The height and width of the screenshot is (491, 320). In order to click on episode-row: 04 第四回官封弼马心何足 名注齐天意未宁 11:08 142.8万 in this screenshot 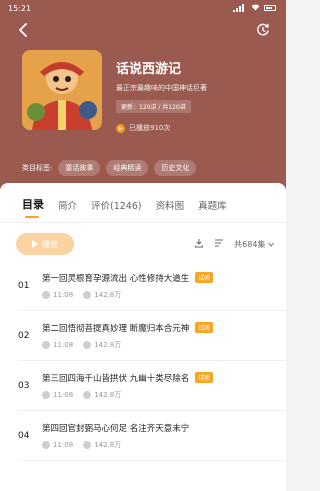, I will do `click(152, 436)`.